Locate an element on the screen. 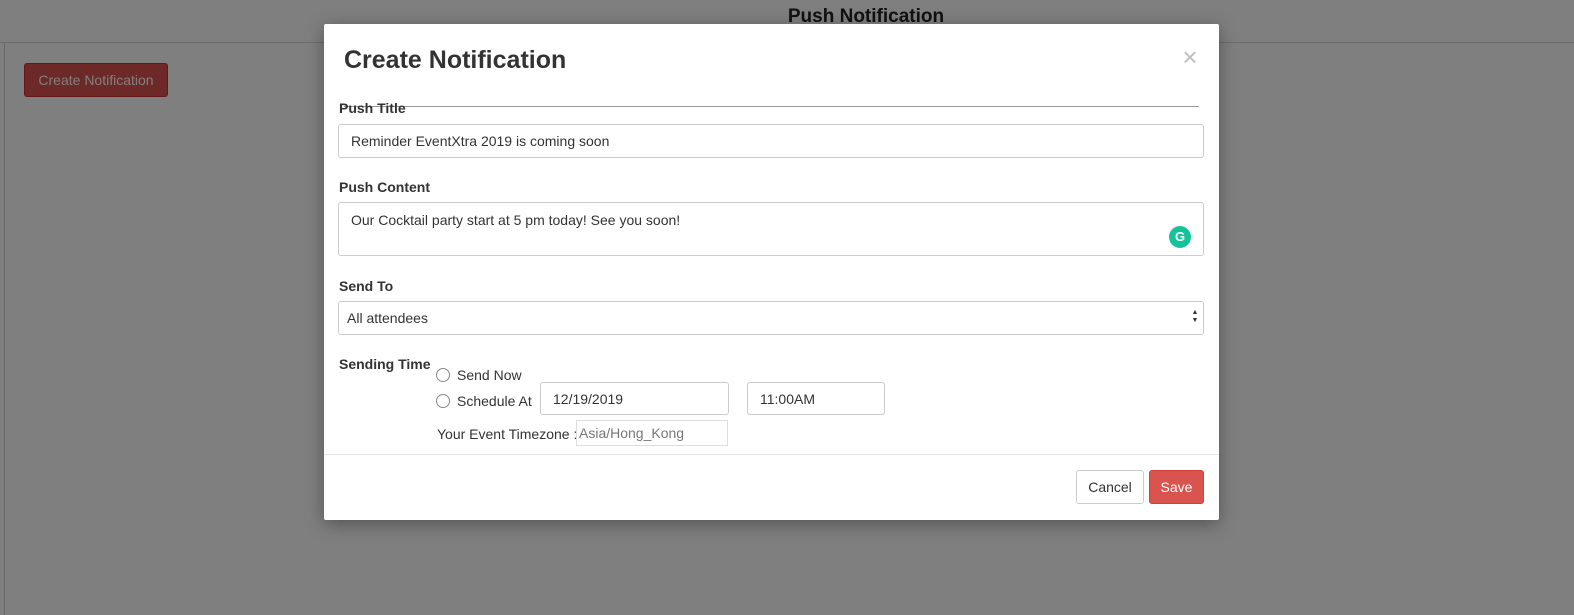 Image resolution: width=1574 pixels, height=615 pixels. send-to-select: All attendees ▲ ▼ is located at coordinates (771, 318).